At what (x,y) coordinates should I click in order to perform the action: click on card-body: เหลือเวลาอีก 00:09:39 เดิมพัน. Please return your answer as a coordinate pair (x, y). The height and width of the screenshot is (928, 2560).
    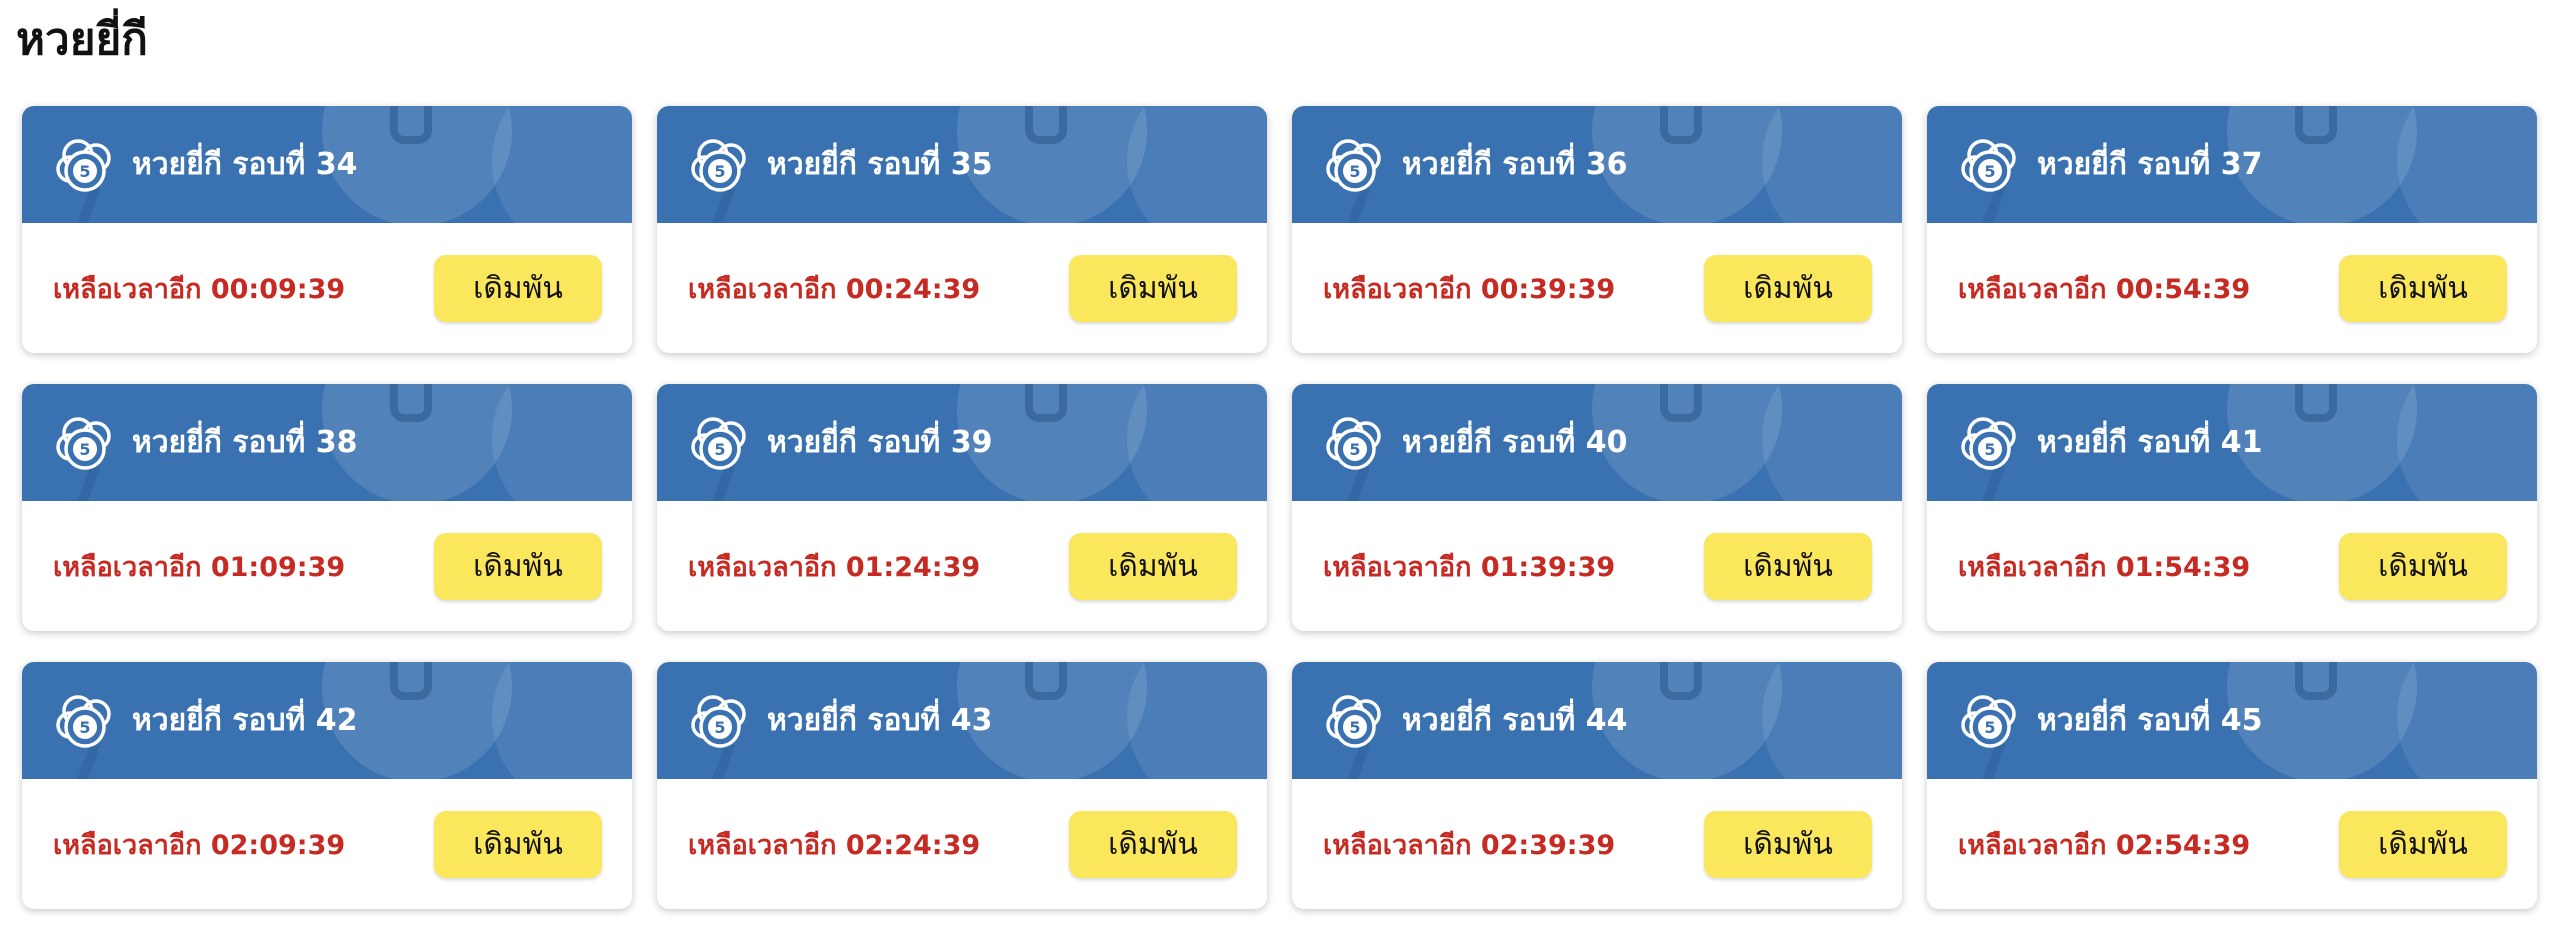
    Looking at the image, I should click on (327, 288).